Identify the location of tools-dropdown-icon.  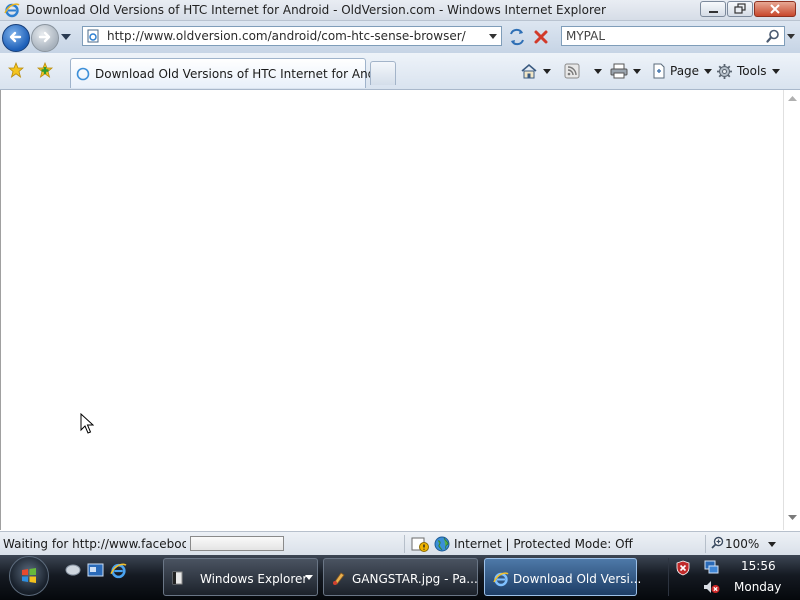
(775, 71).